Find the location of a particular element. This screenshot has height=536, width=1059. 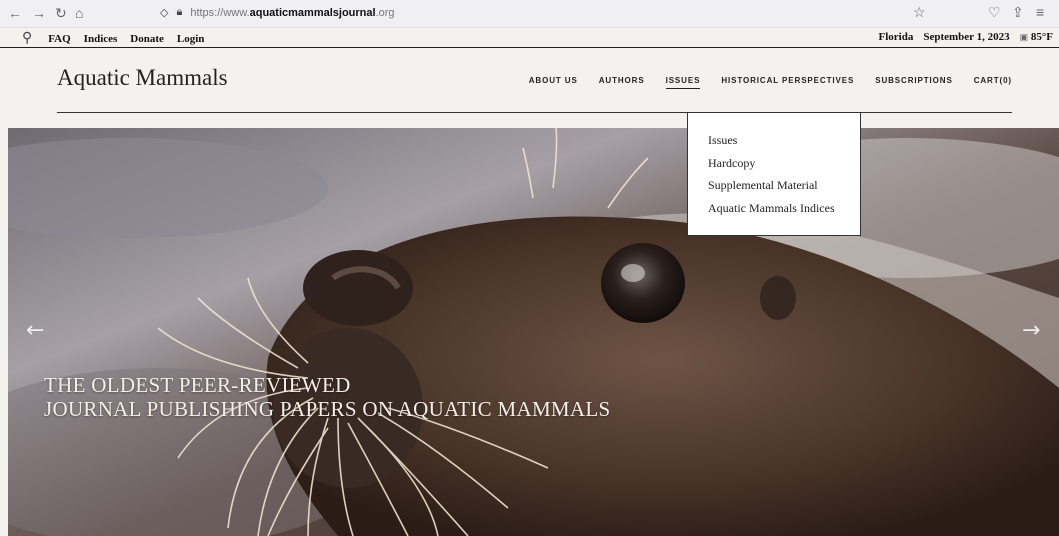

hero-line-1: THE OLDEST PEER-REVIEWED is located at coordinates (197, 385).